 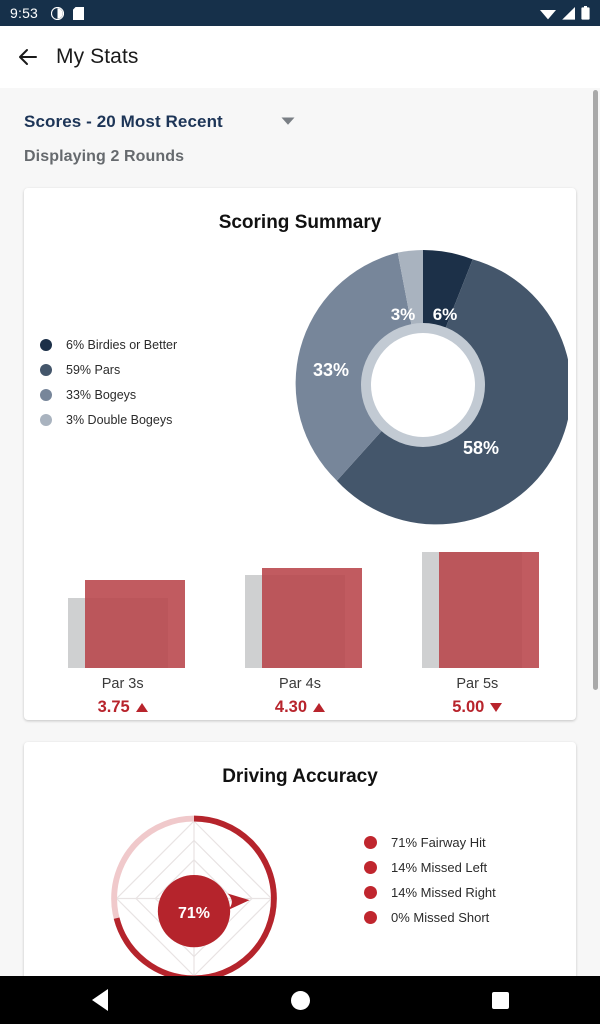 I want to click on legend-item-bogeys: 33% Bogeys, so click(x=108, y=394).